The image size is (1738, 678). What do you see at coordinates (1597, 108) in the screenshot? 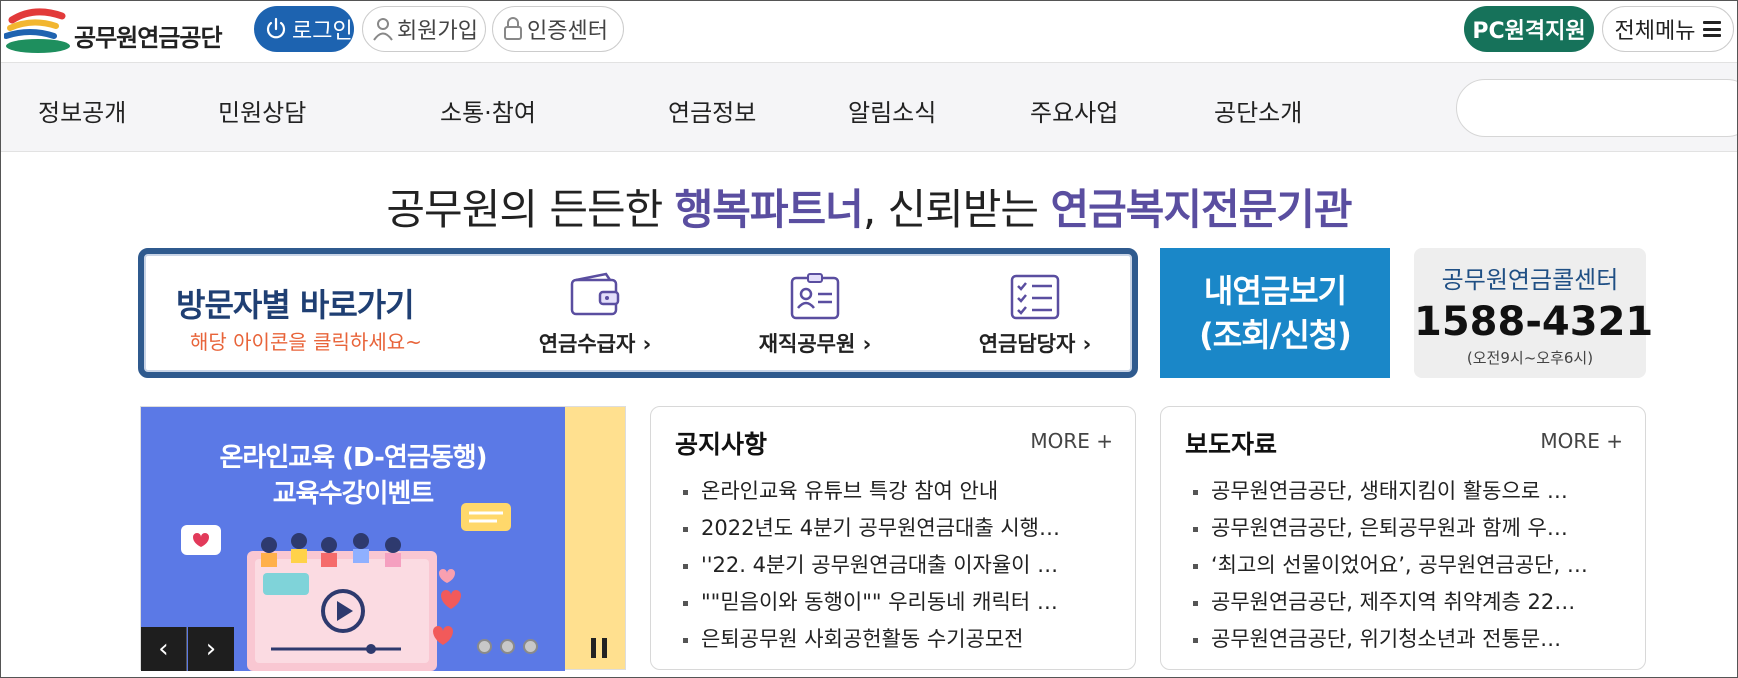
I see `search-input` at bounding box center [1597, 108].